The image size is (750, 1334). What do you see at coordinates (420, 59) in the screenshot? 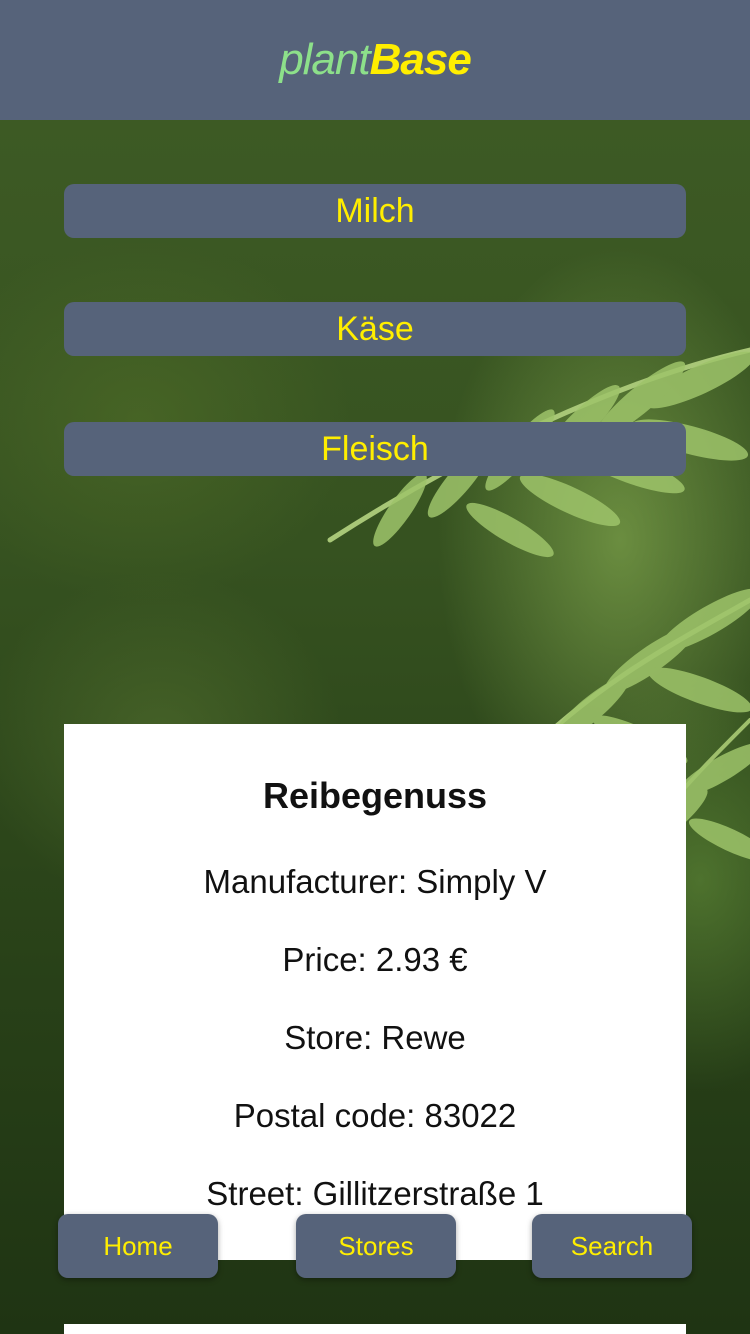
I see `logo-part-base: Base` at bounding box center [420, 59].